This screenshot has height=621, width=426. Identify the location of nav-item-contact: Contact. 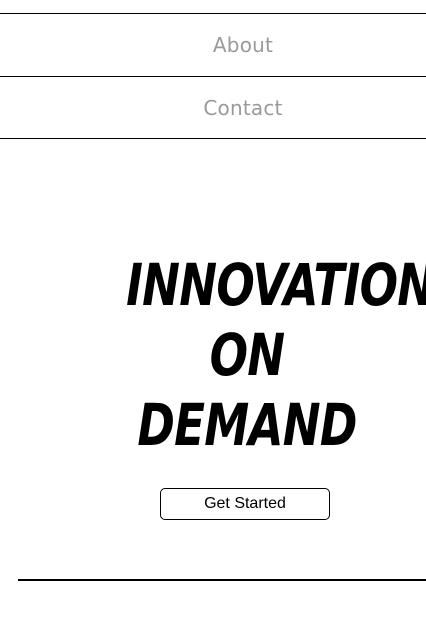
(213, 108).